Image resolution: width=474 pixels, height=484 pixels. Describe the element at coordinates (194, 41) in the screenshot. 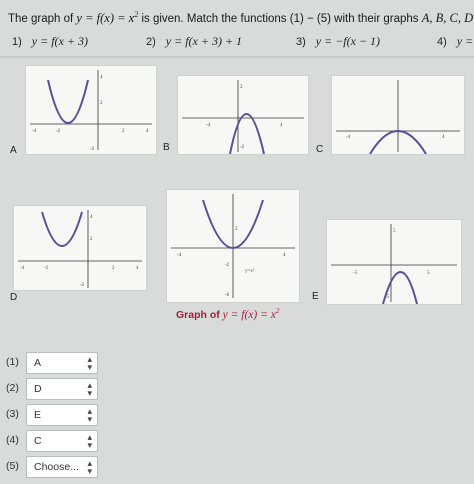

I see `function-2: 2) y = f(x + 3) + 1` at that location.